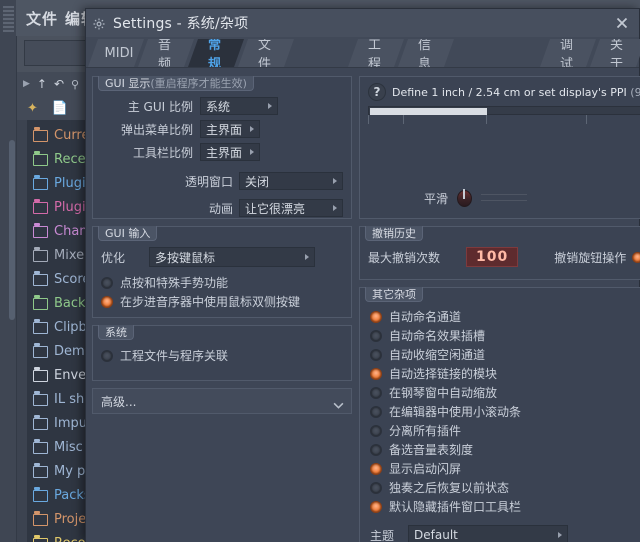 Image resolution: width=640 pixels, height=542 pixels. I want to click on optimize-combo: 多按键鼠标, so click(232, 257).